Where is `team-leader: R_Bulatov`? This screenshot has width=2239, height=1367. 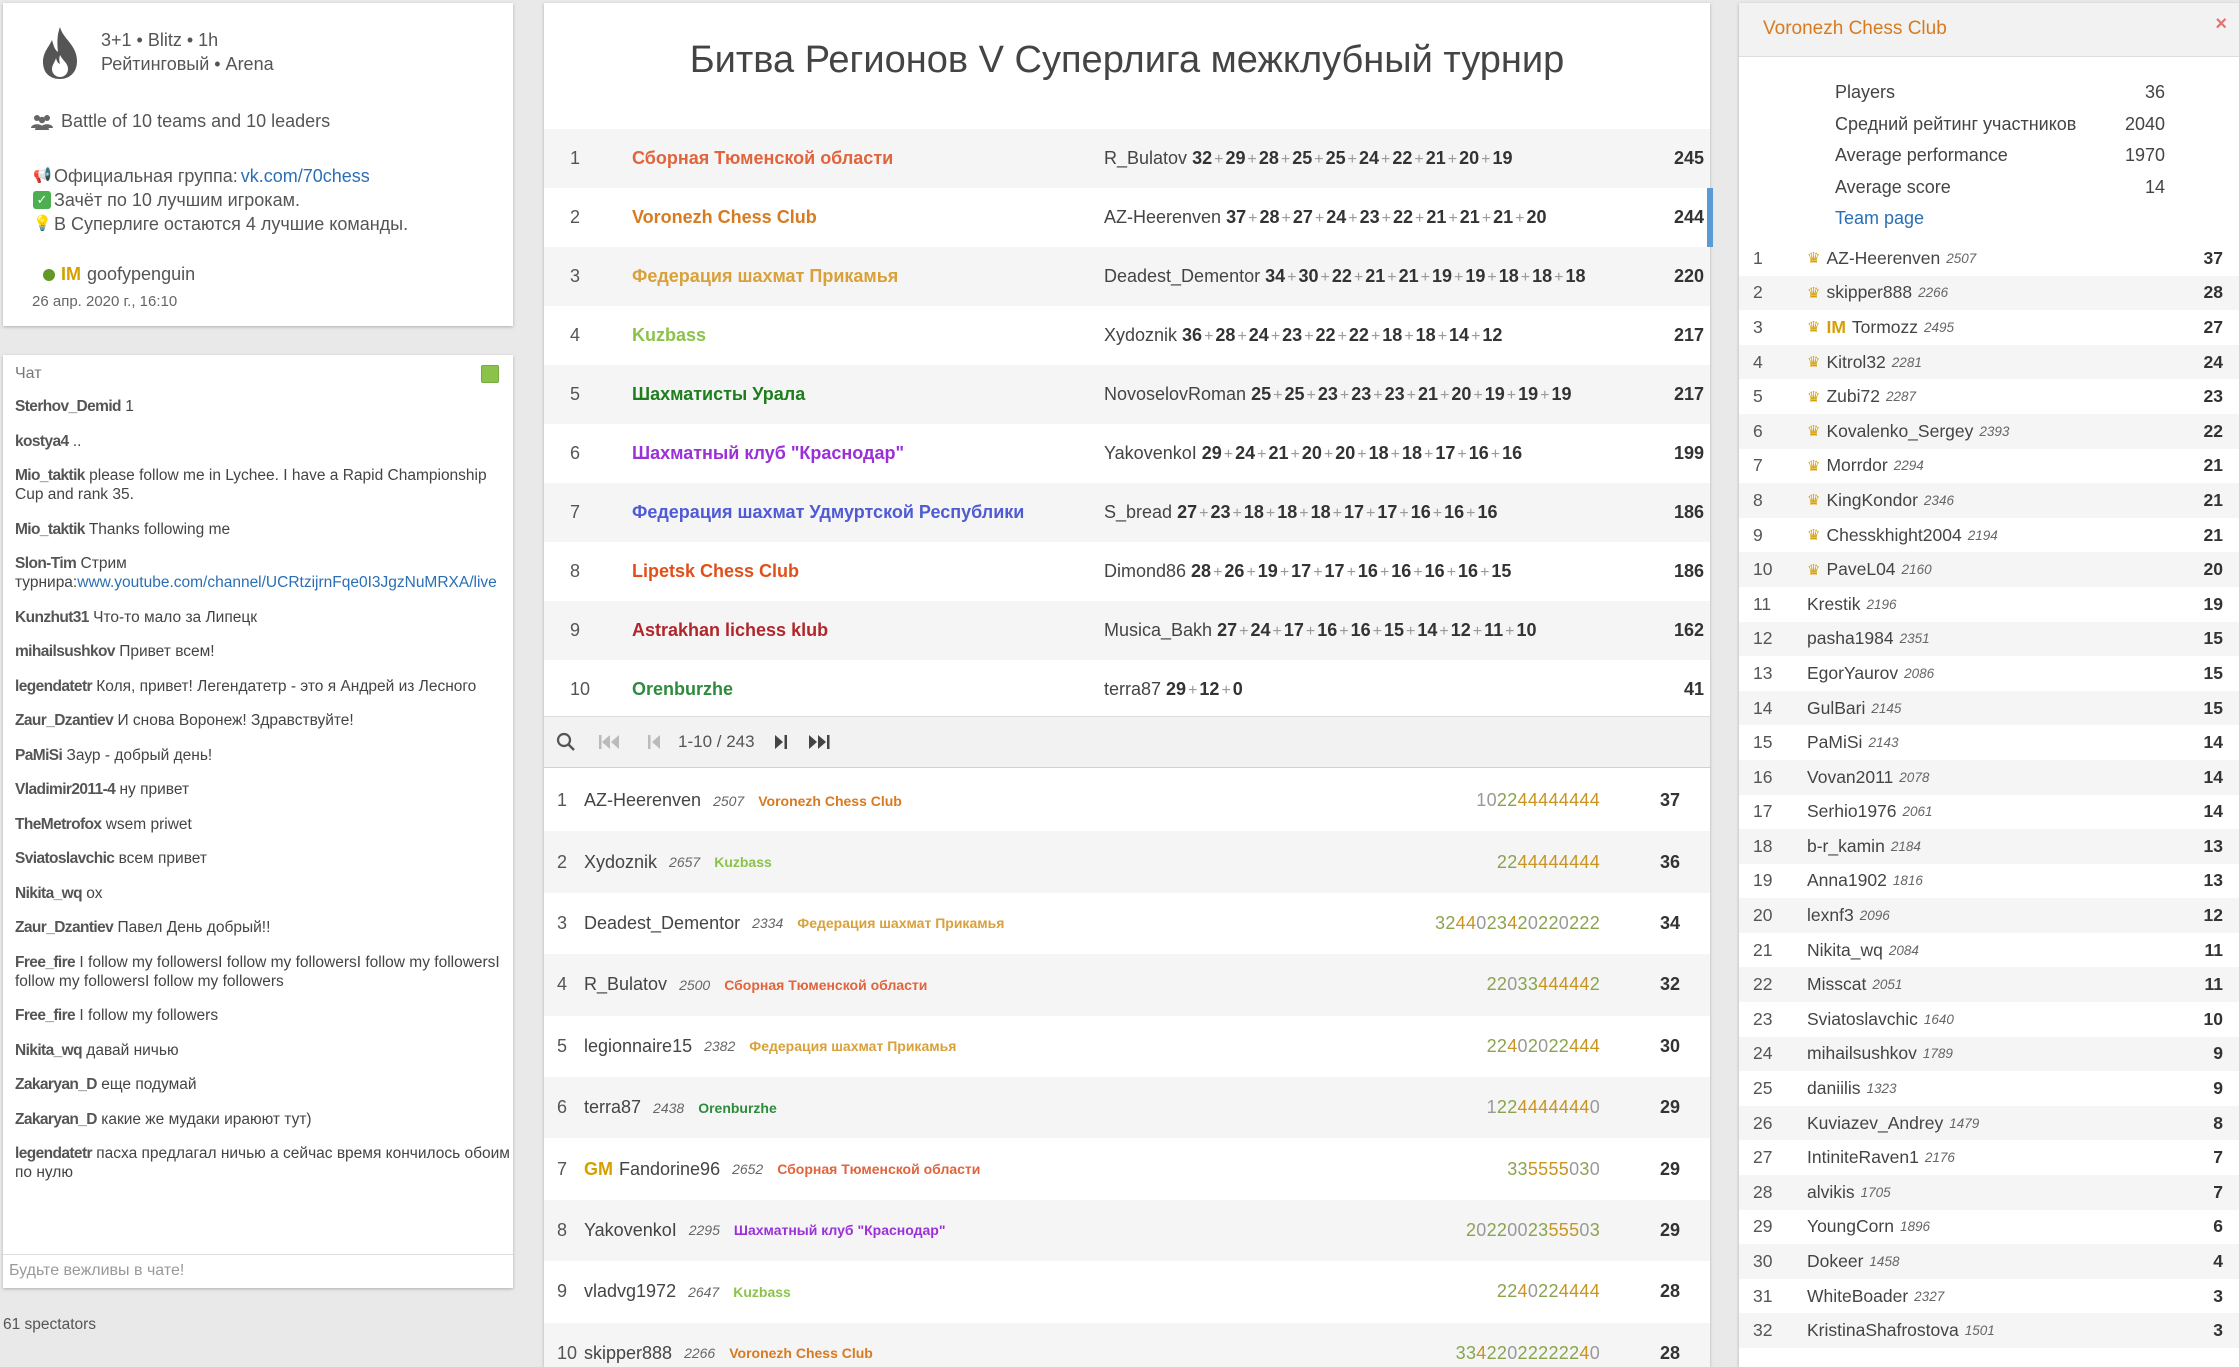
team-leader: R_Bulatov is located at coordinates (1148, 158).